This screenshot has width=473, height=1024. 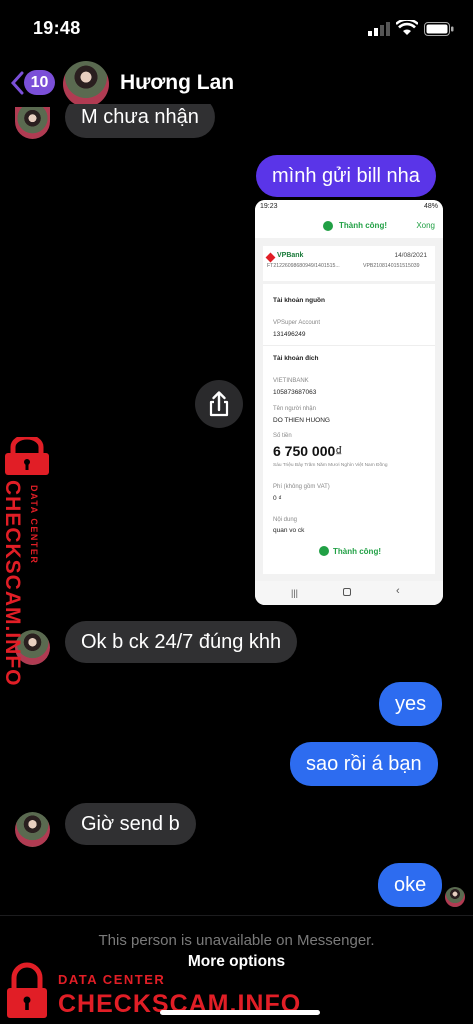 What do you see at coordinates (357, 551) in the screenshot?
I see `receipt-success-bottom: Thành công!` at bounding box center [357, 551].